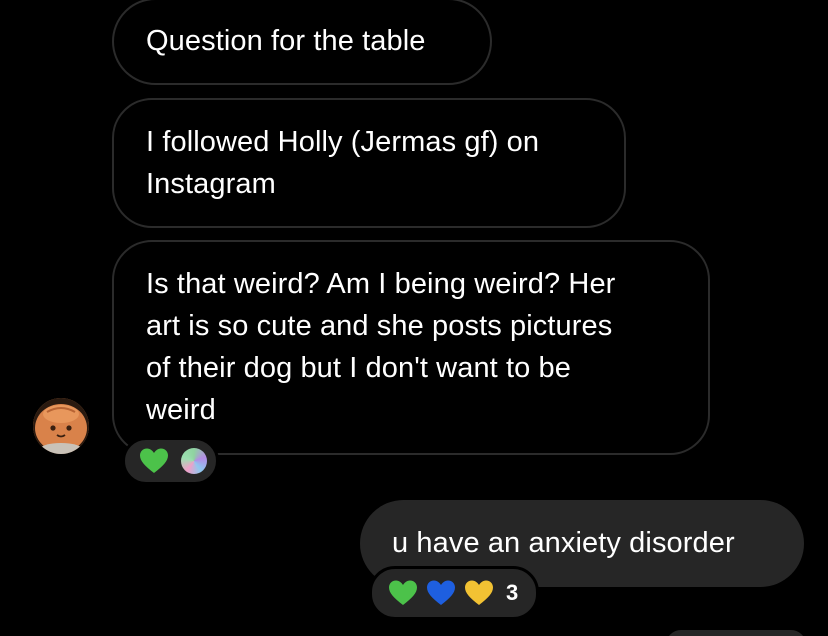 The image size is (828, 636). Describe the element at coordinates (181, 410) in the screenshot. I see `message-text: weird` at that location.